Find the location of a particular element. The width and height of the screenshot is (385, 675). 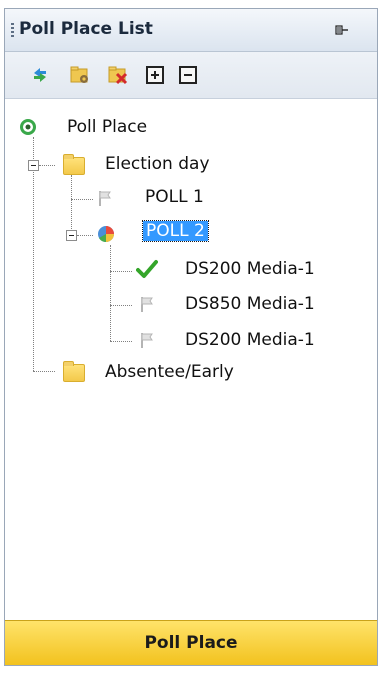

refresh-icon is located at coordinates (40, 75).